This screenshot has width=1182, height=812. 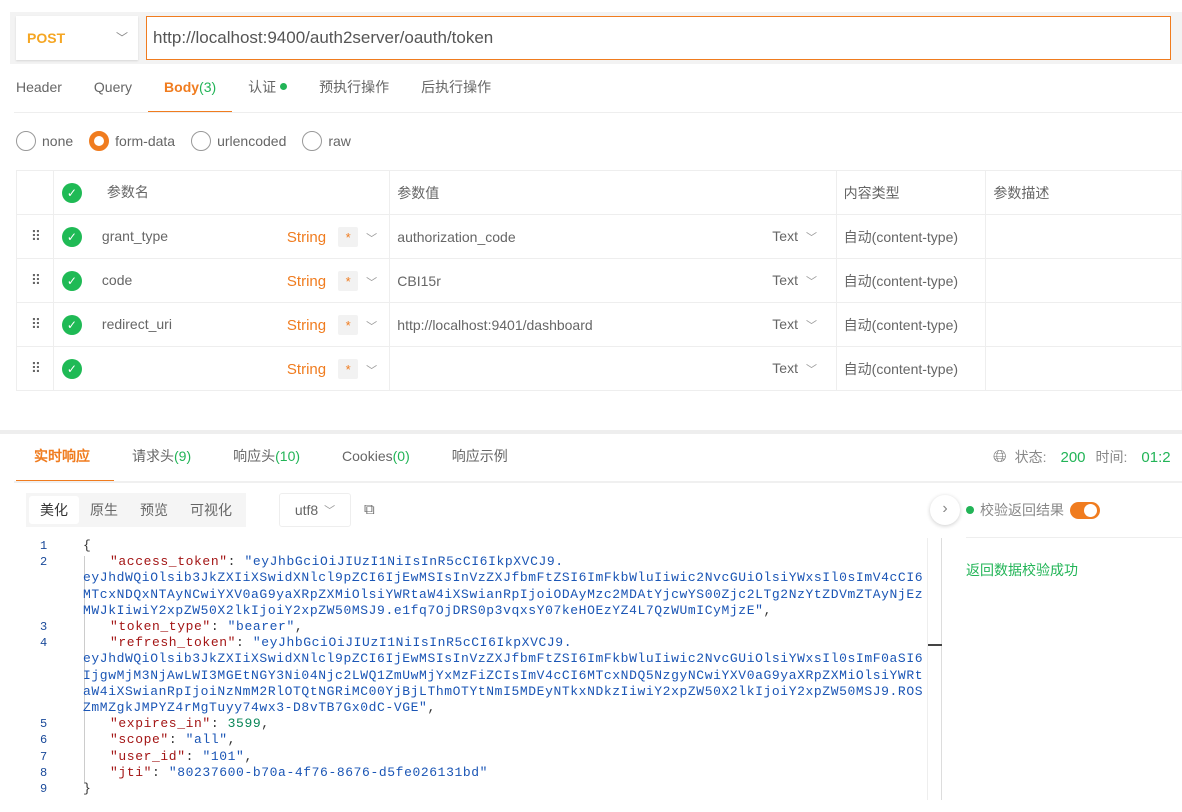 I want to click on tab-0: Header, so click(x=39, y=92).